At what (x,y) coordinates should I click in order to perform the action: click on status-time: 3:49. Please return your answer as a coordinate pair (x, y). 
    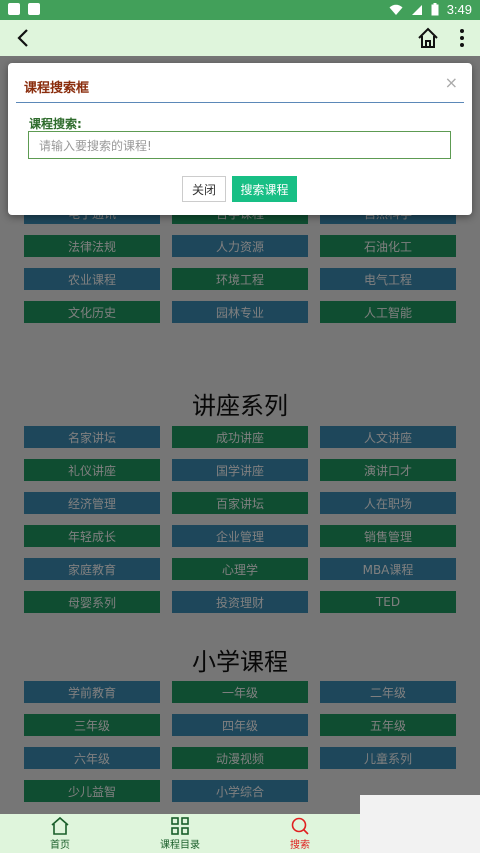
    Looking at the image, I should click on (459, 9).